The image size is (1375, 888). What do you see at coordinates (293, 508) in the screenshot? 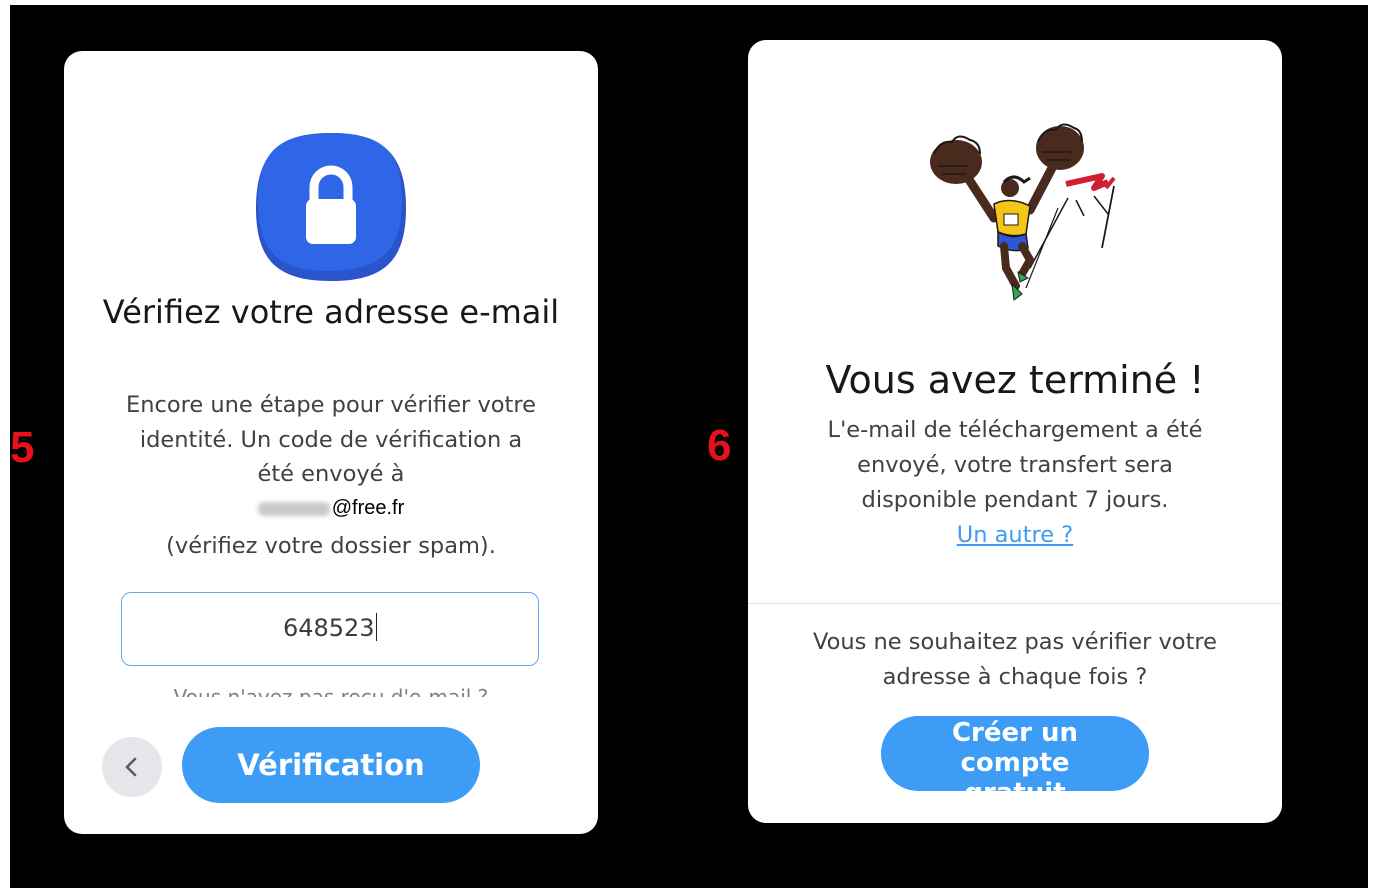
I see `blurred-username` at bounding box center [293, 508].